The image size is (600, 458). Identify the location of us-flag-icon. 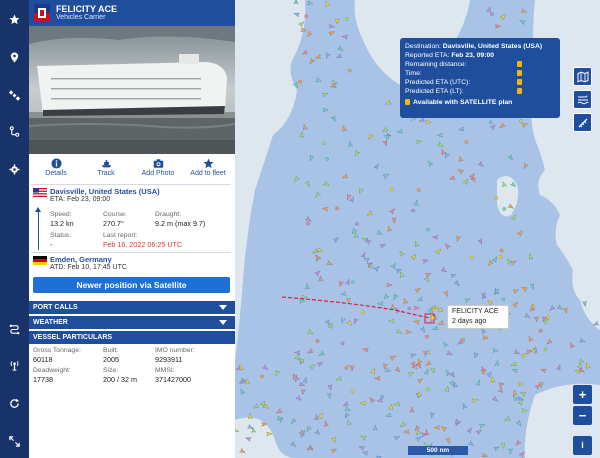
(40, 192).